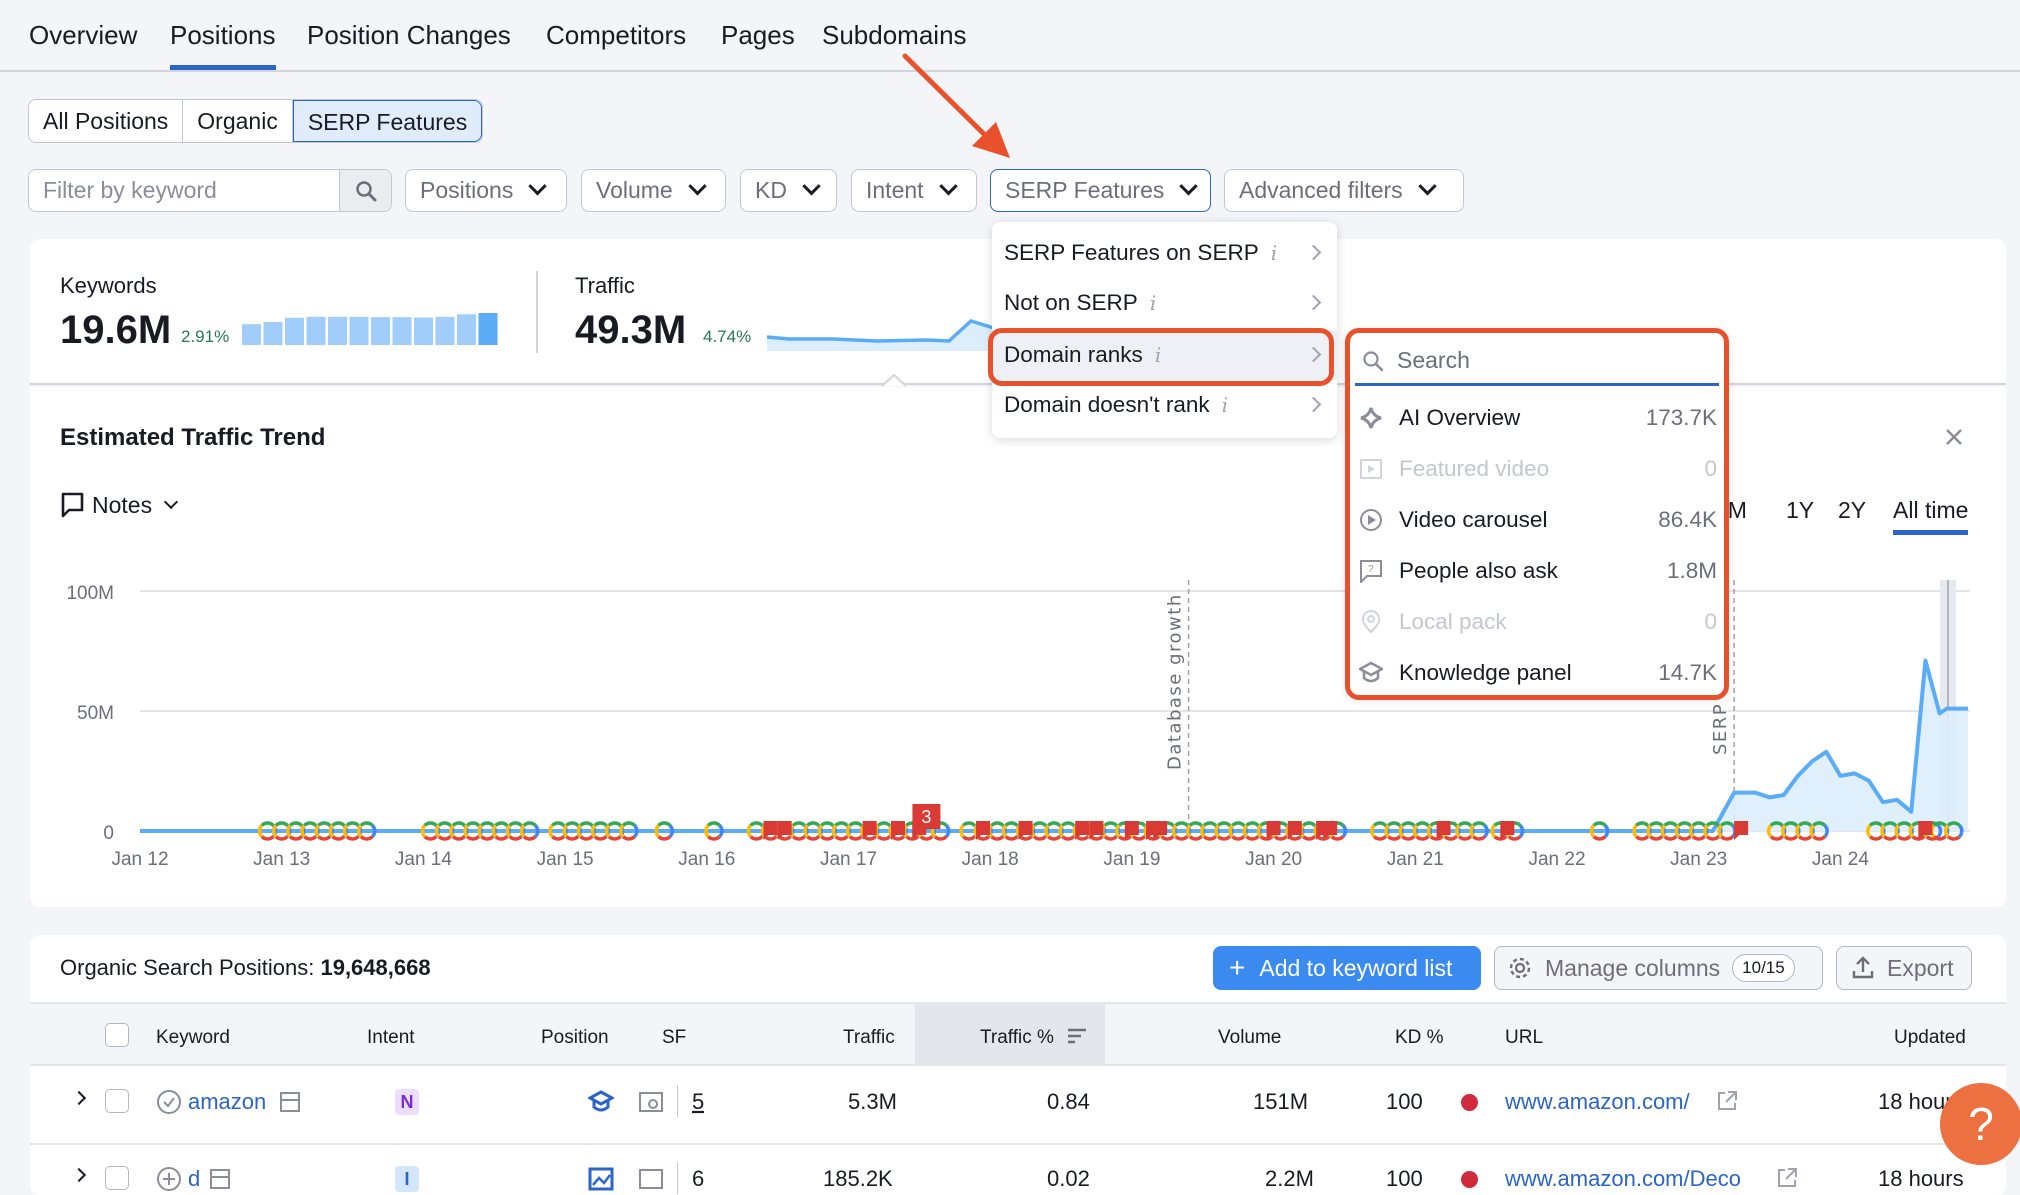 The image size is (2020, 1195). What do you see at coordinates (1623, 1179) in the screenshot?
I see `url-link: www.amazon.com/Deco` at bounding box center [1623, 1179].